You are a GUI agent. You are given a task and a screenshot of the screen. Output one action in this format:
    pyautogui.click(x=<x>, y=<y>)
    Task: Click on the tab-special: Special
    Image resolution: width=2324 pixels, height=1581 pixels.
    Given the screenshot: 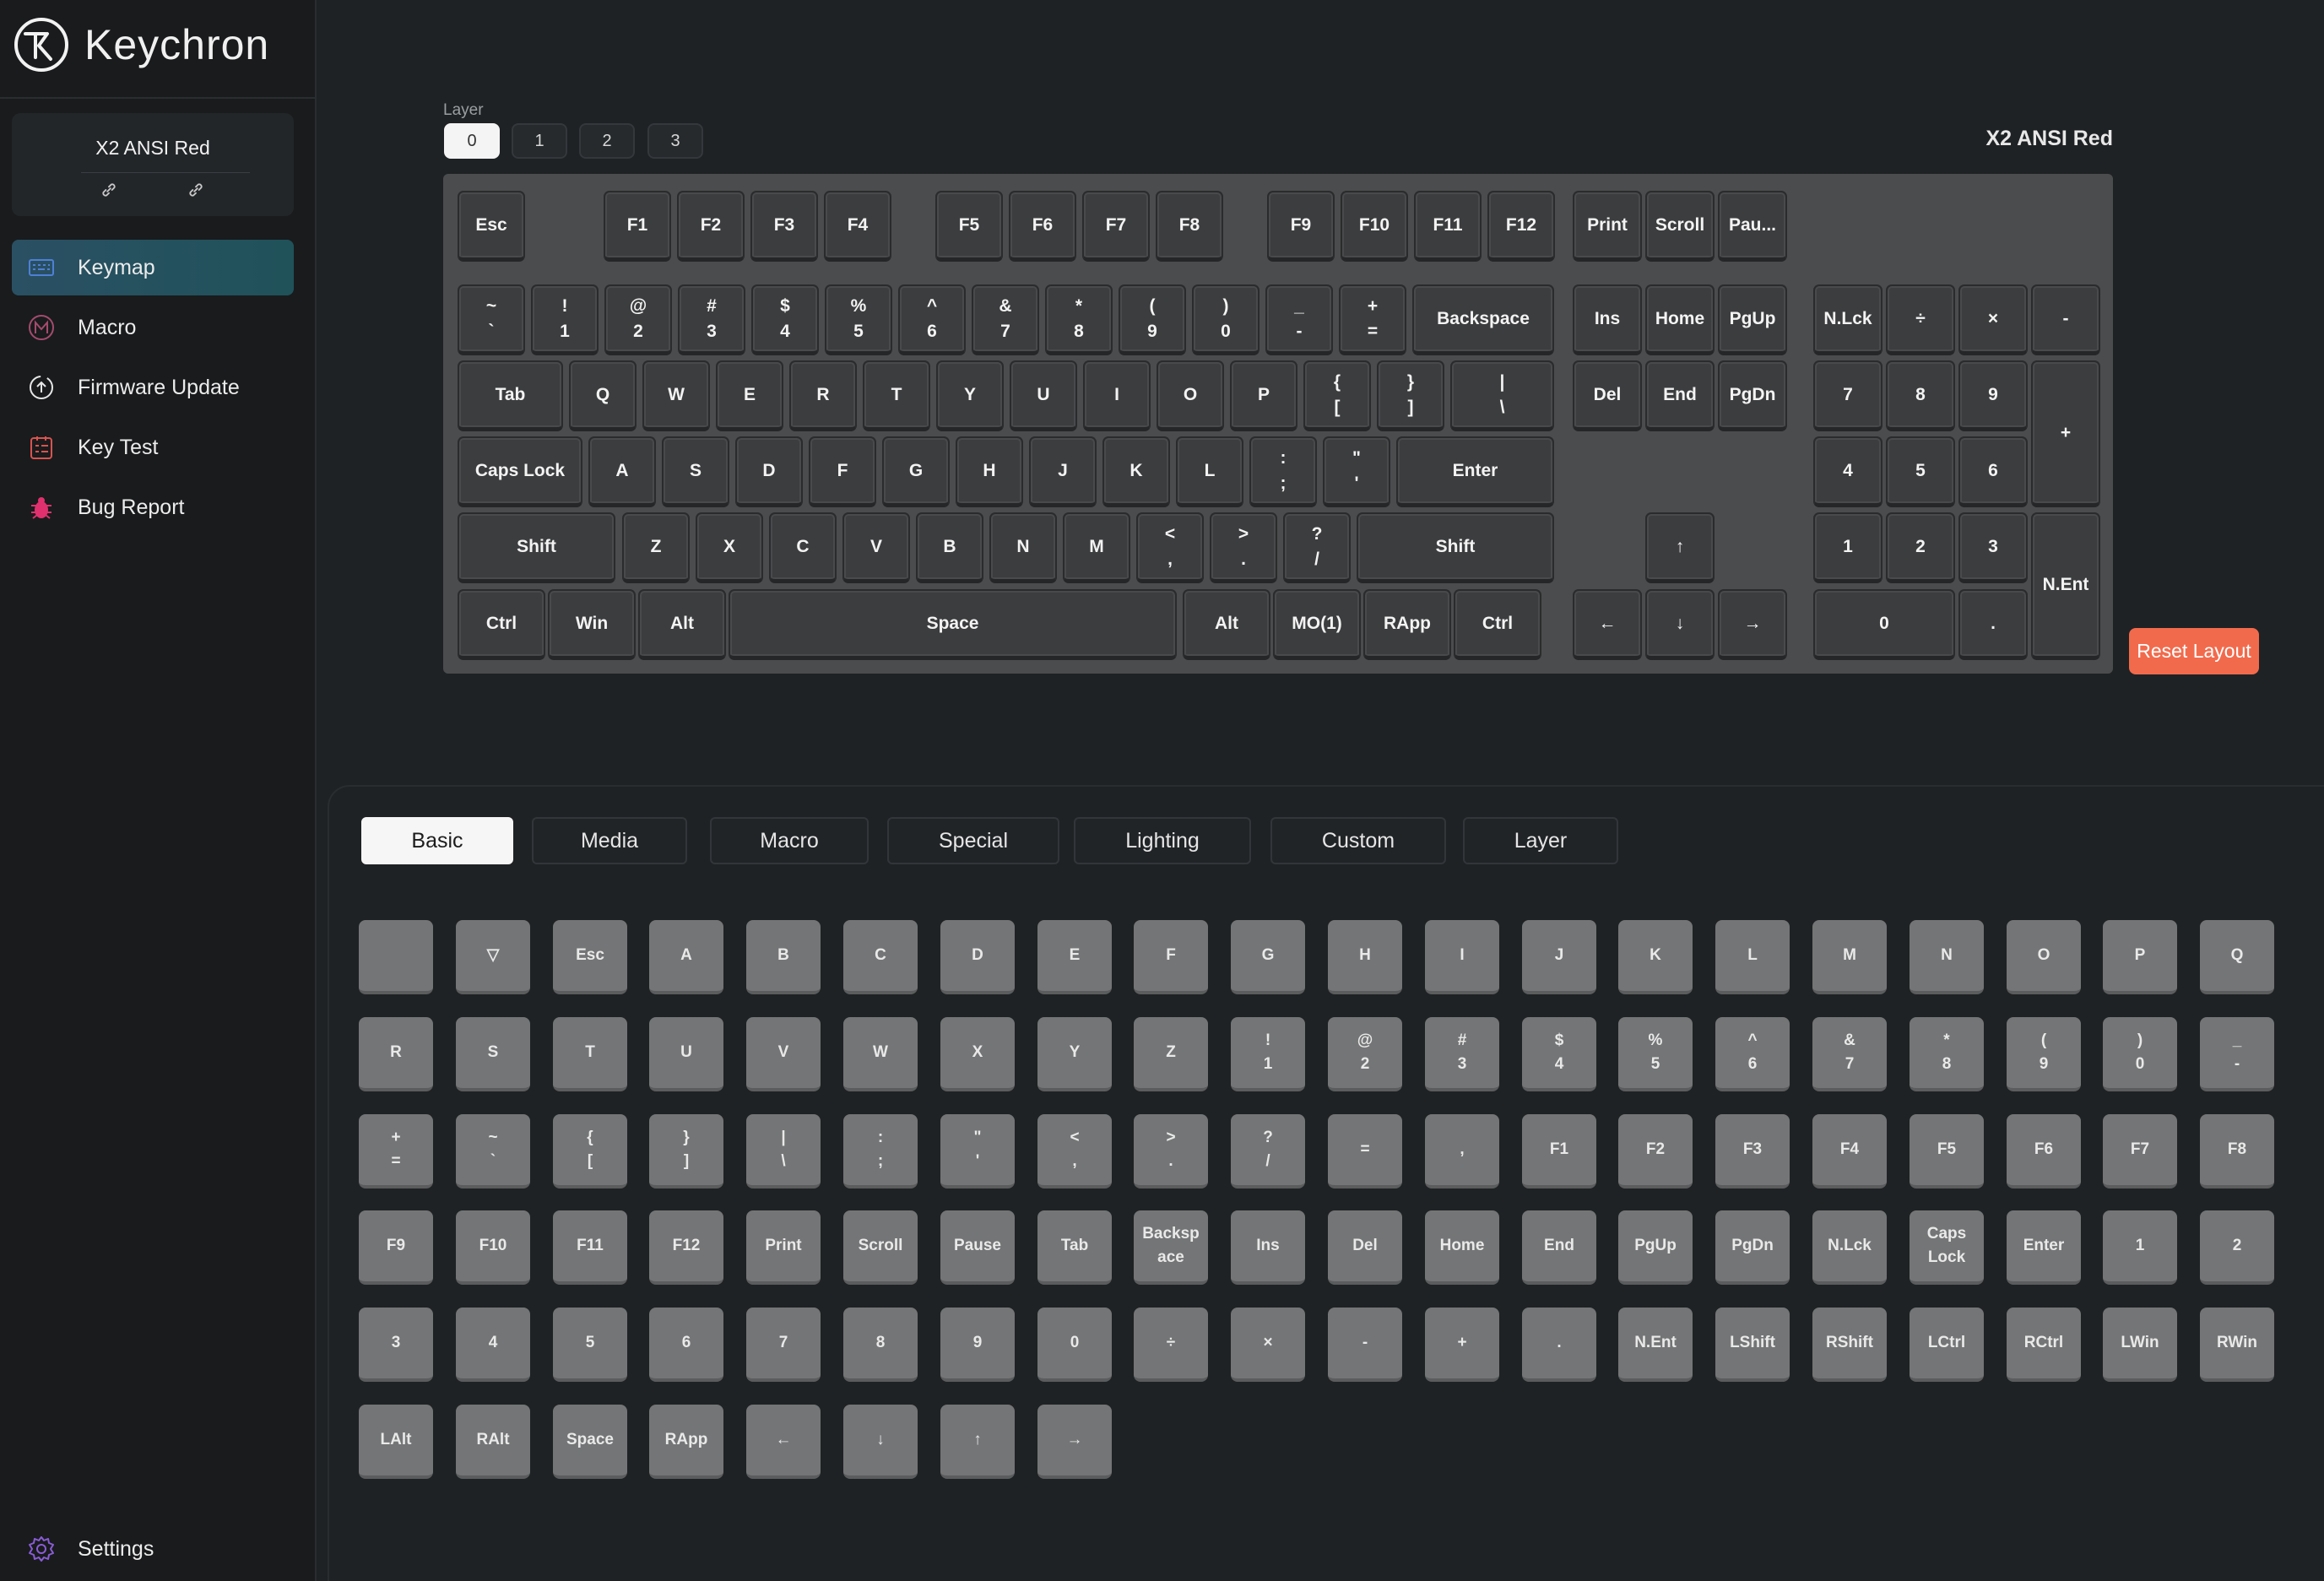 What is the action you would take?
    pyautogui.click(x=973, y=841)
    